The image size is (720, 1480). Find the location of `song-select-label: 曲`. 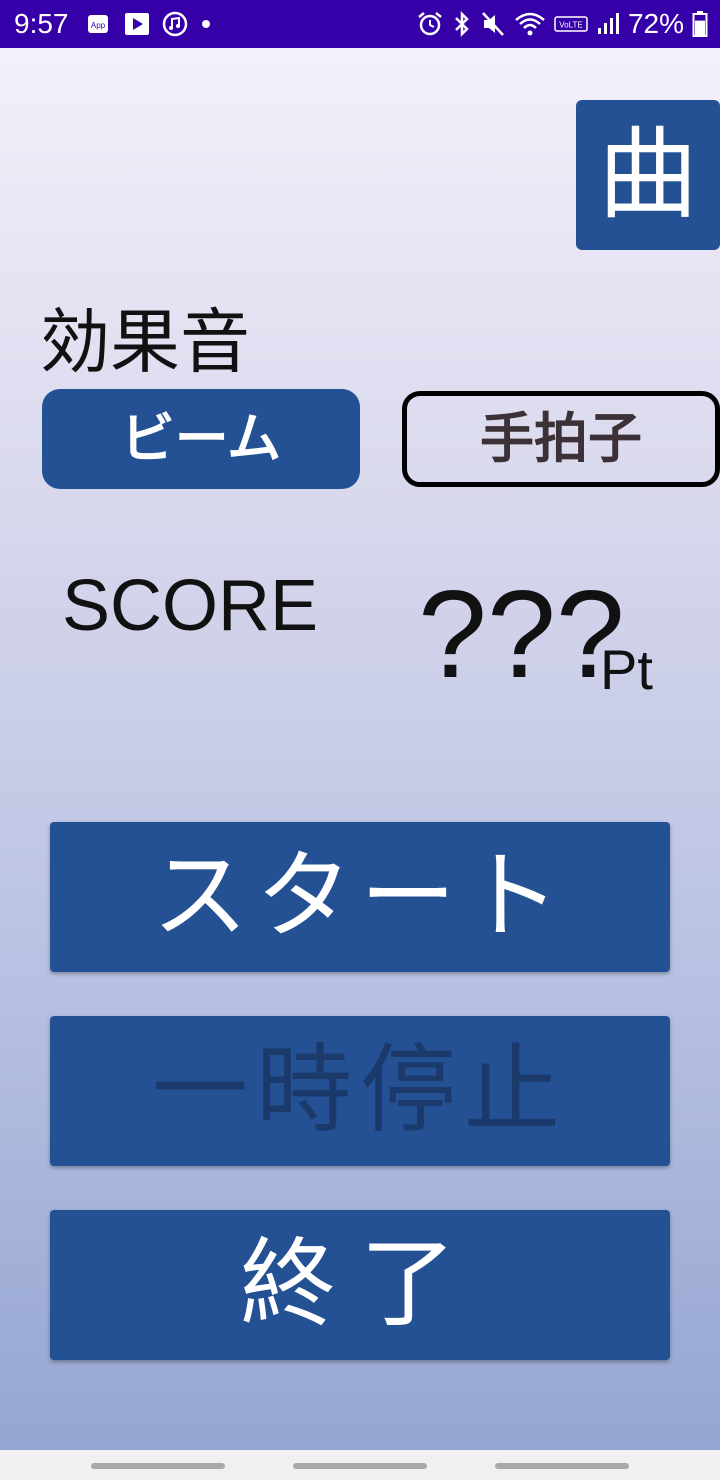

song-select-label: 曲 is located at coordinates (648, 175).